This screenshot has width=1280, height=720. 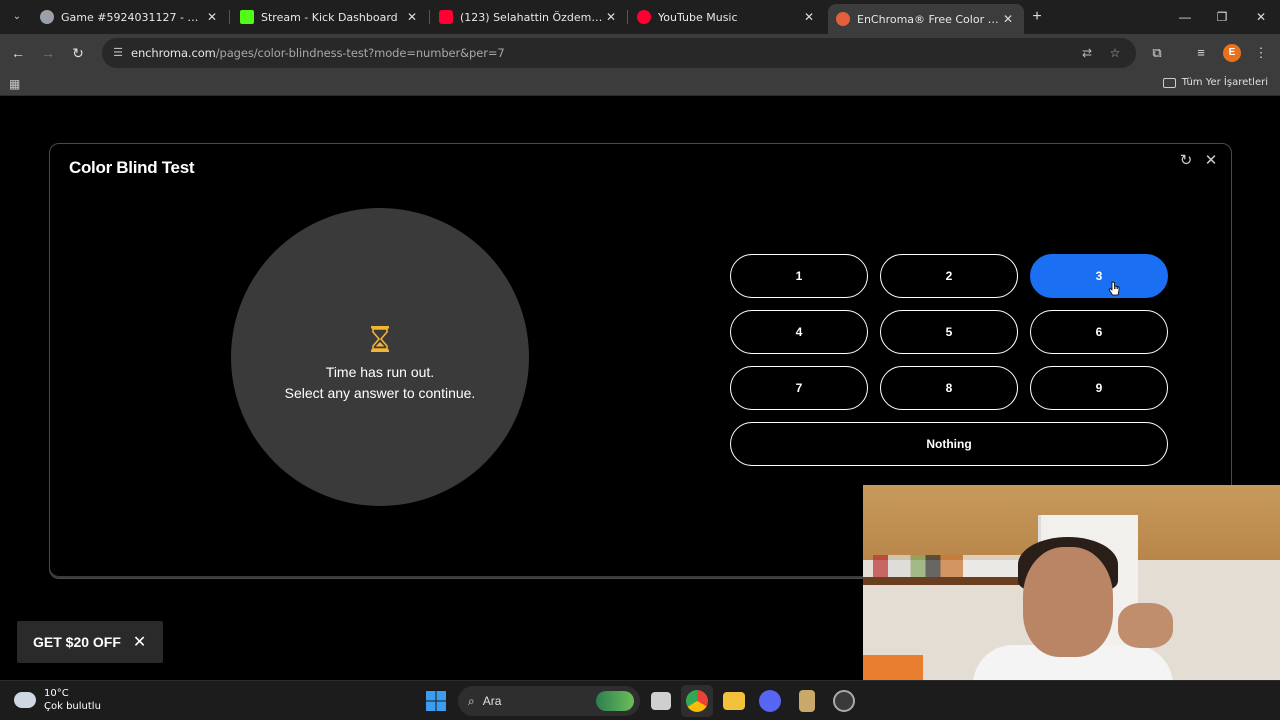 What do you see at coordinates (471, 700) in the screenshot?
I see `search-icon: ⌕` at bounding box center [471, 700].